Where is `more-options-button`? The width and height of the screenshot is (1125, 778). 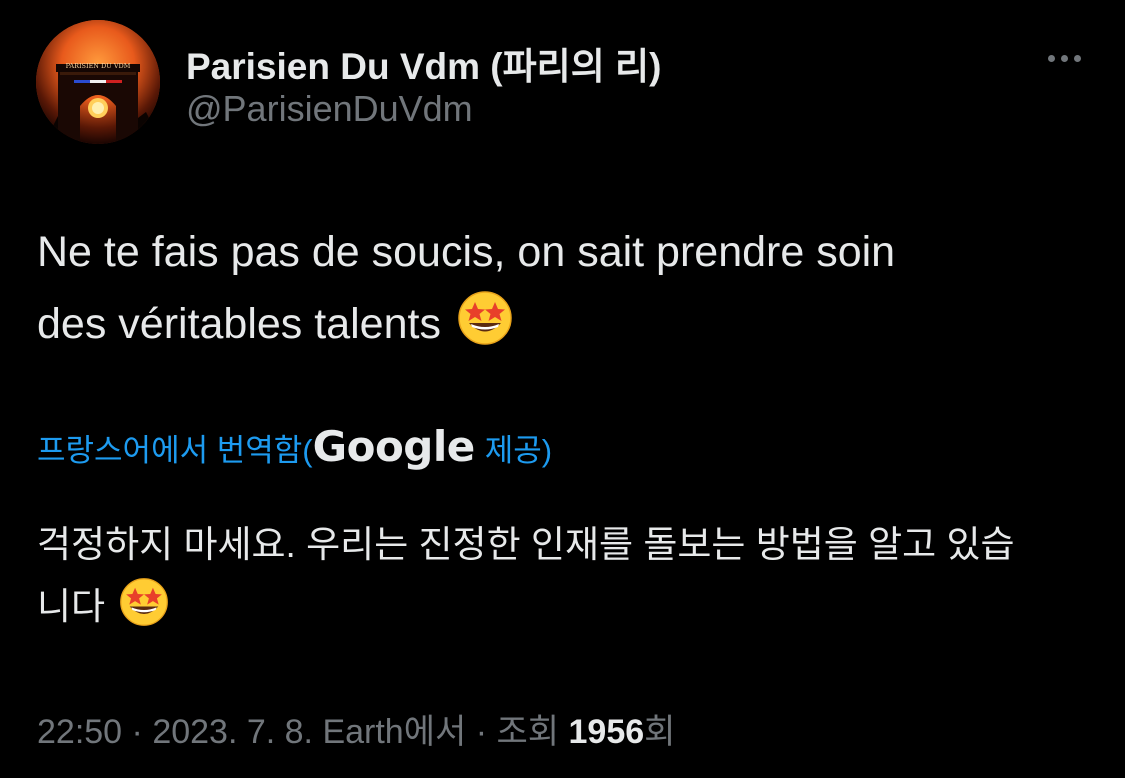
more-options-button is located at coordinates (1064, 58).